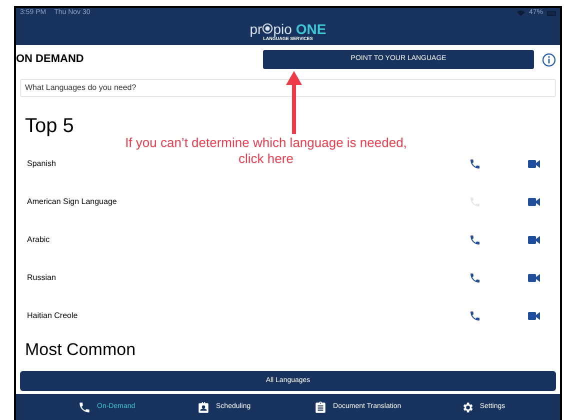  Describe the element at coordinates (321, 407) in the screenshot. I see `clipboard-icon` at that location.